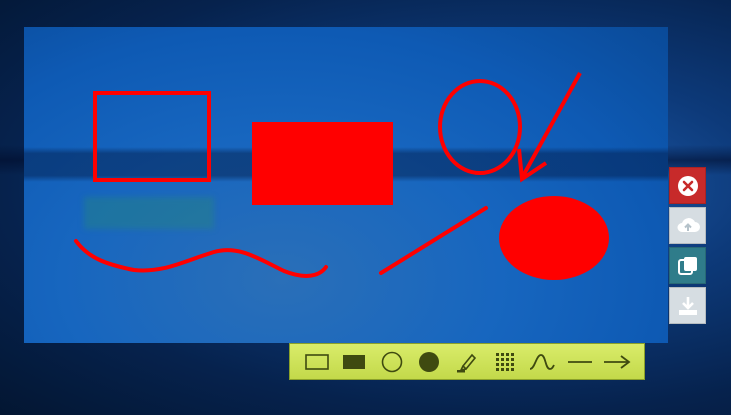 The image size is (731, 415). I want to click on pixelate-grid-icon, so click(504, 361).